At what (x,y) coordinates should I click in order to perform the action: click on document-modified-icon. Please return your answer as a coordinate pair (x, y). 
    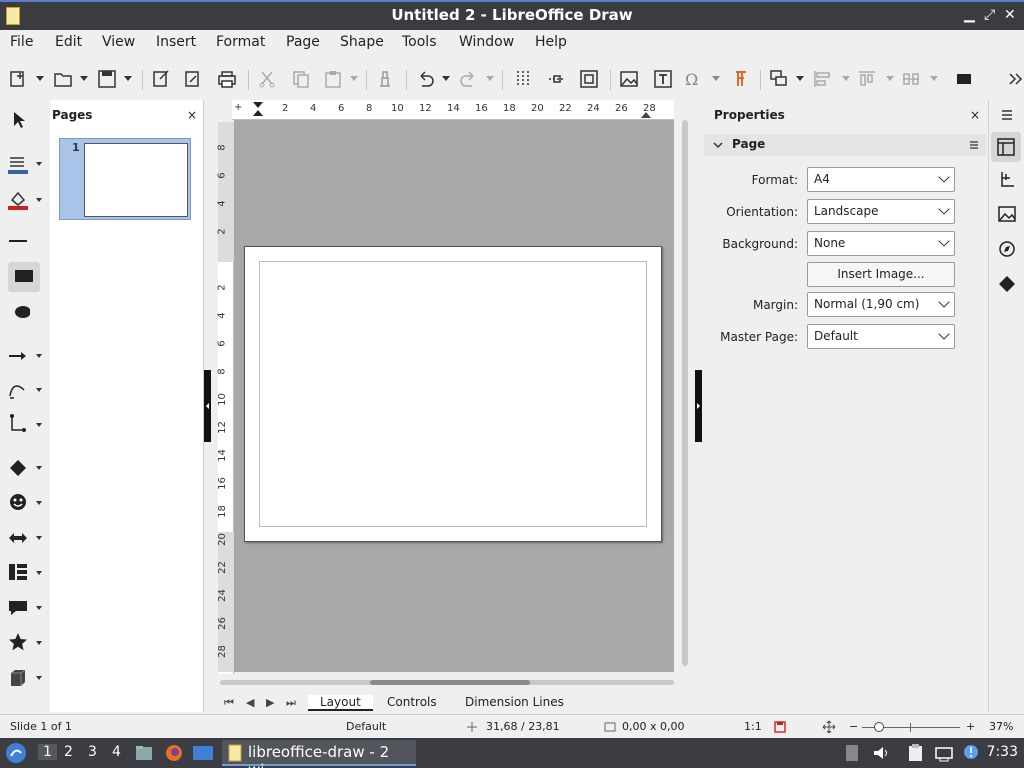
    Looking at the image, I should click on (780, 727).